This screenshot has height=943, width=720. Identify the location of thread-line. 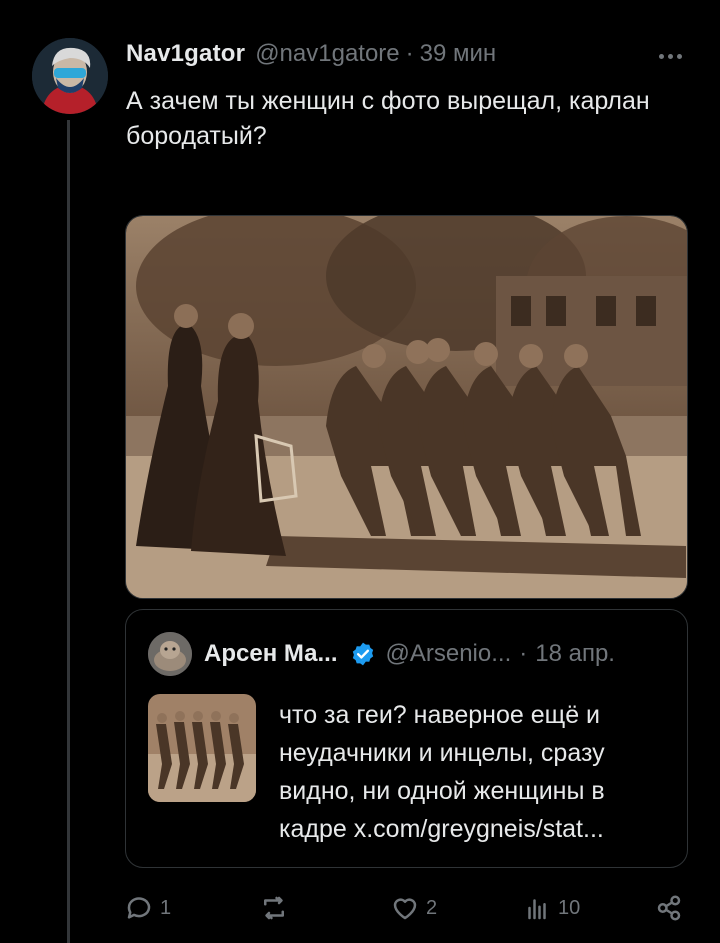
(68, 531).